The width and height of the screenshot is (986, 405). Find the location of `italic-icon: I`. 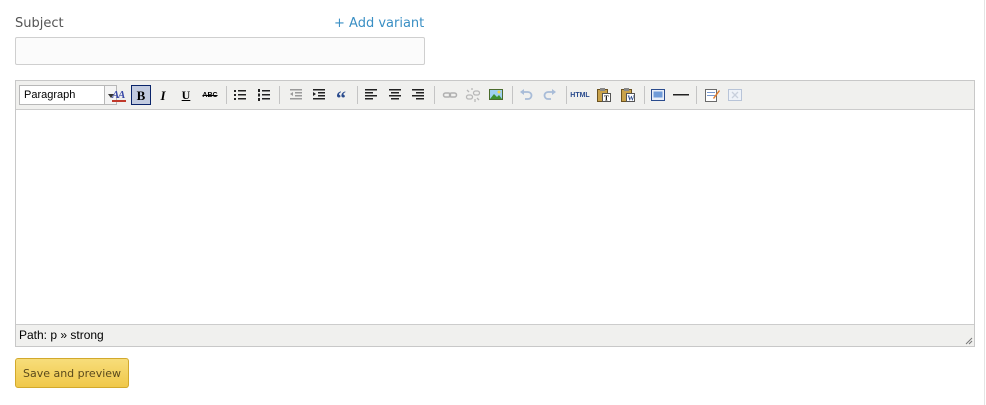

italic-icon: I is located at coordinates (163, 95).